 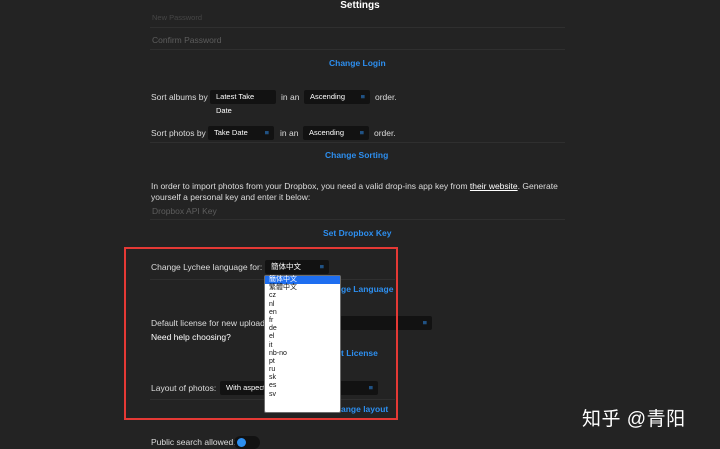 What do you see at coordinates (302, 305) in the screenshot?
I see `language-option: nl` at bounding box center [302, 305].